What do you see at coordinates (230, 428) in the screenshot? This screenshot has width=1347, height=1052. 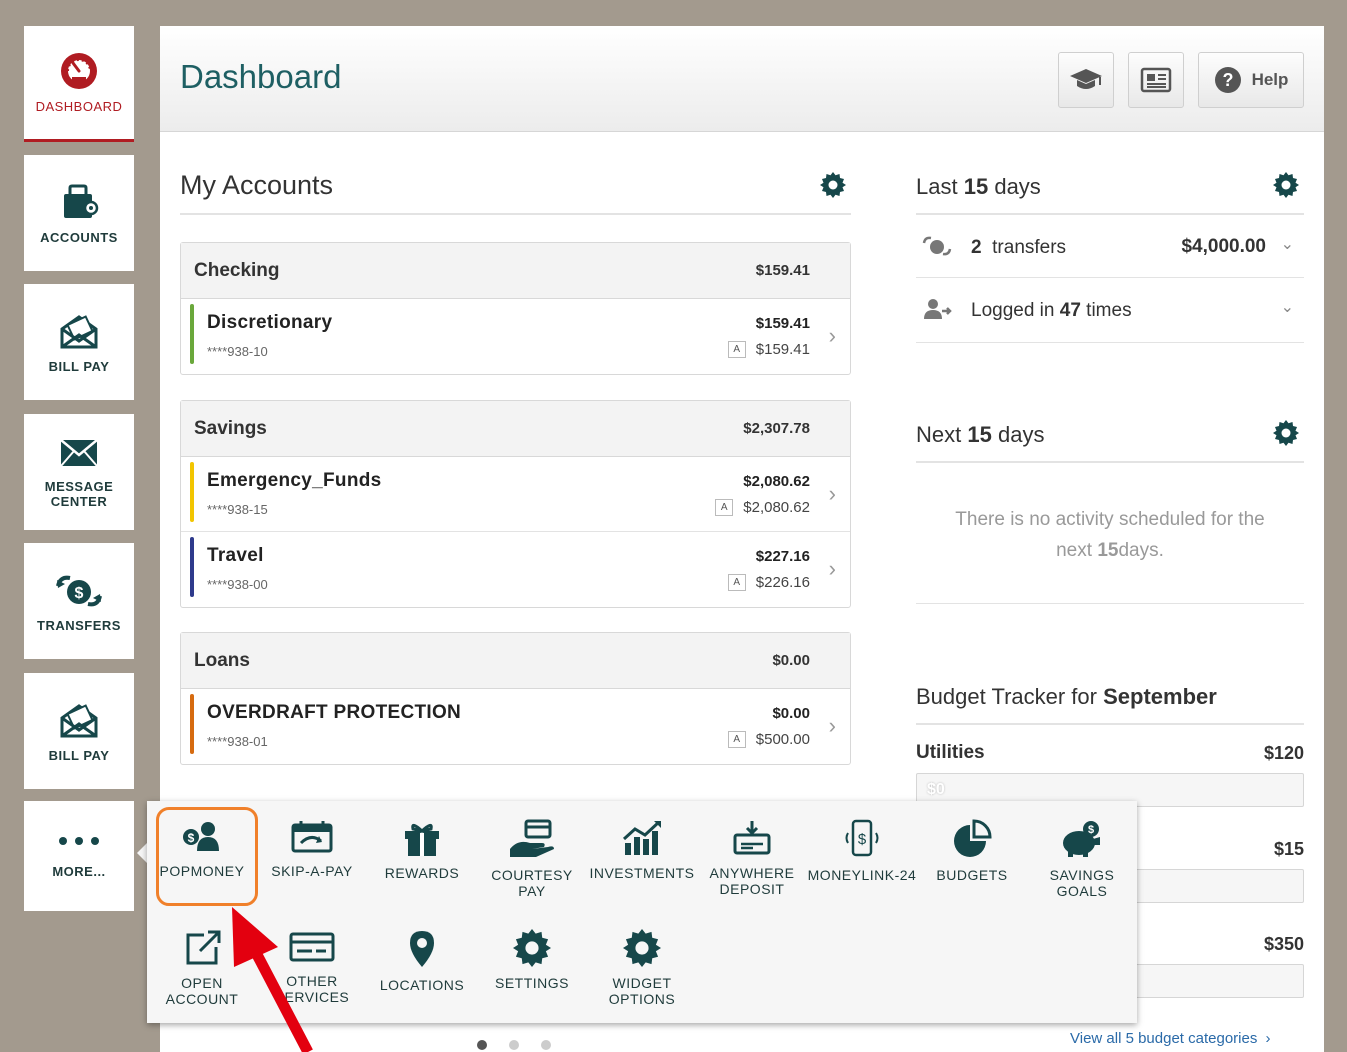 I see `group-name: Savings` at bounding box center [230, 428].